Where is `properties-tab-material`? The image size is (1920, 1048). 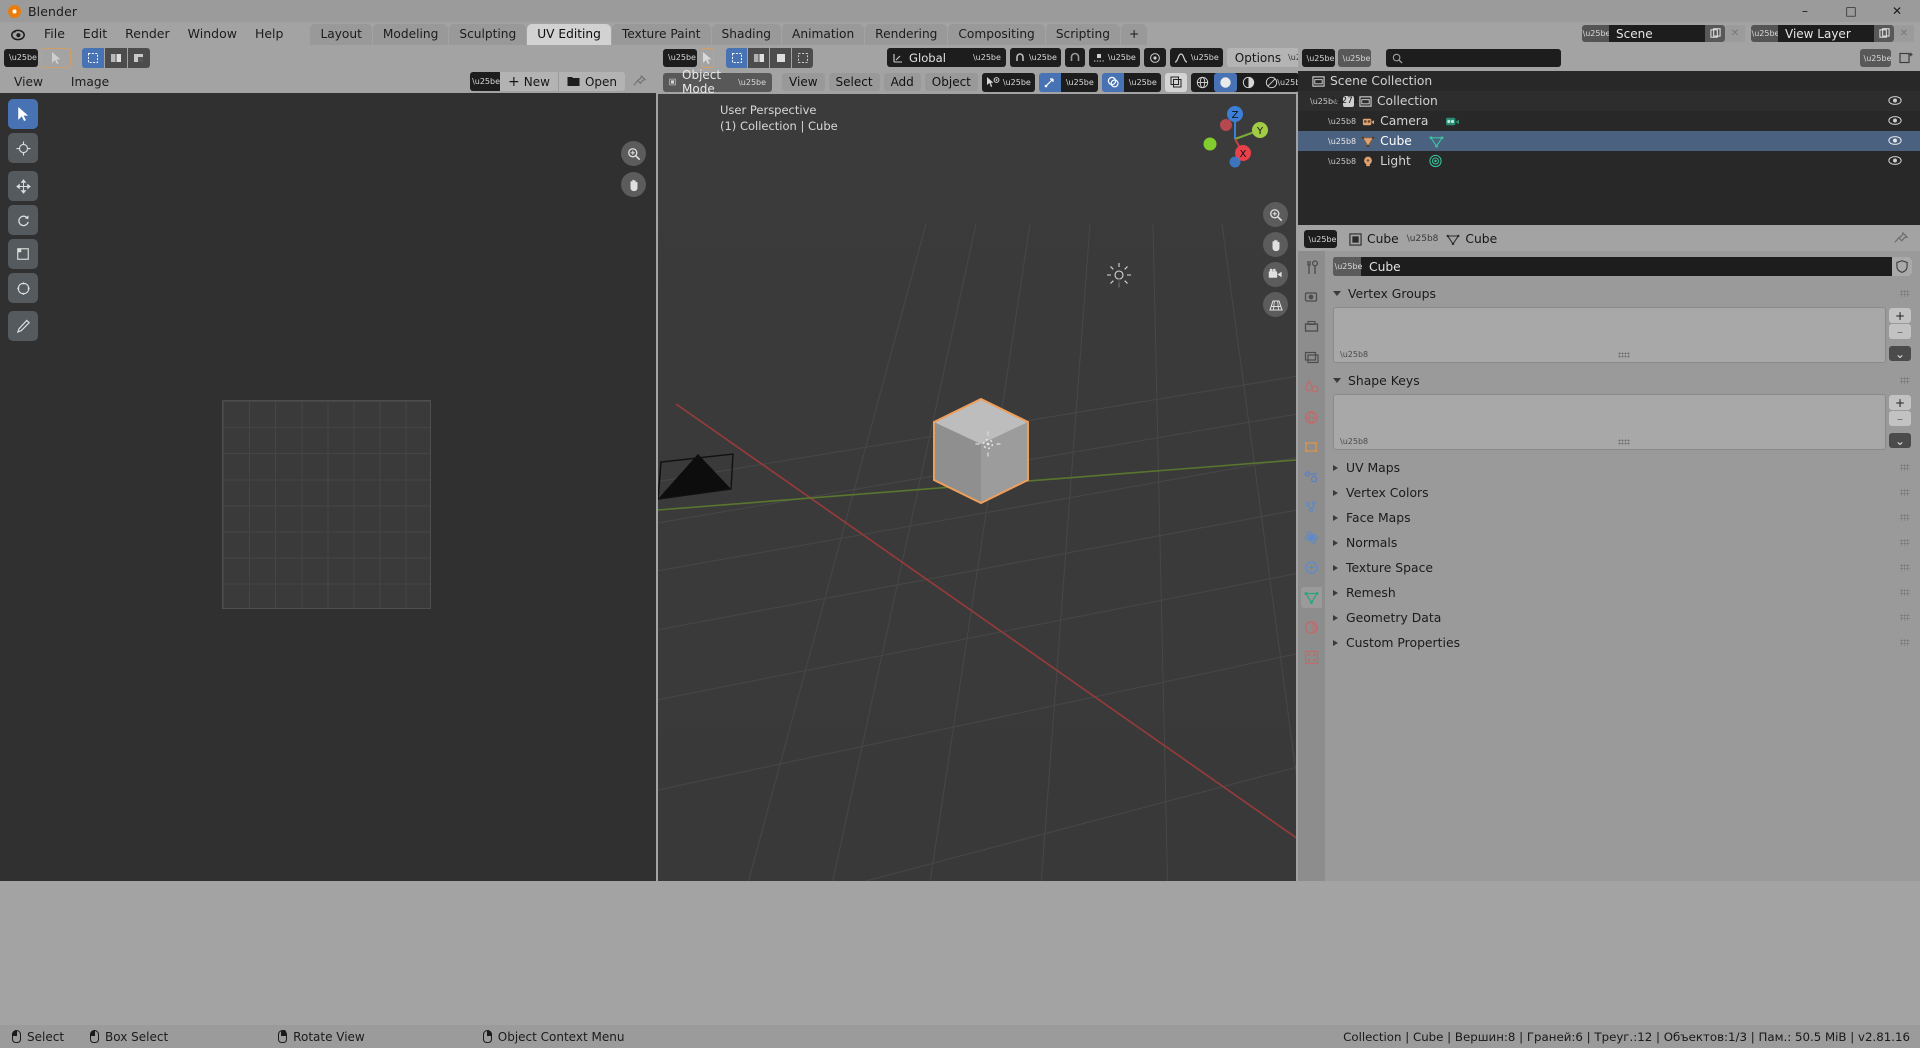 properties-tab-material is located at coordinates (1311, 627).